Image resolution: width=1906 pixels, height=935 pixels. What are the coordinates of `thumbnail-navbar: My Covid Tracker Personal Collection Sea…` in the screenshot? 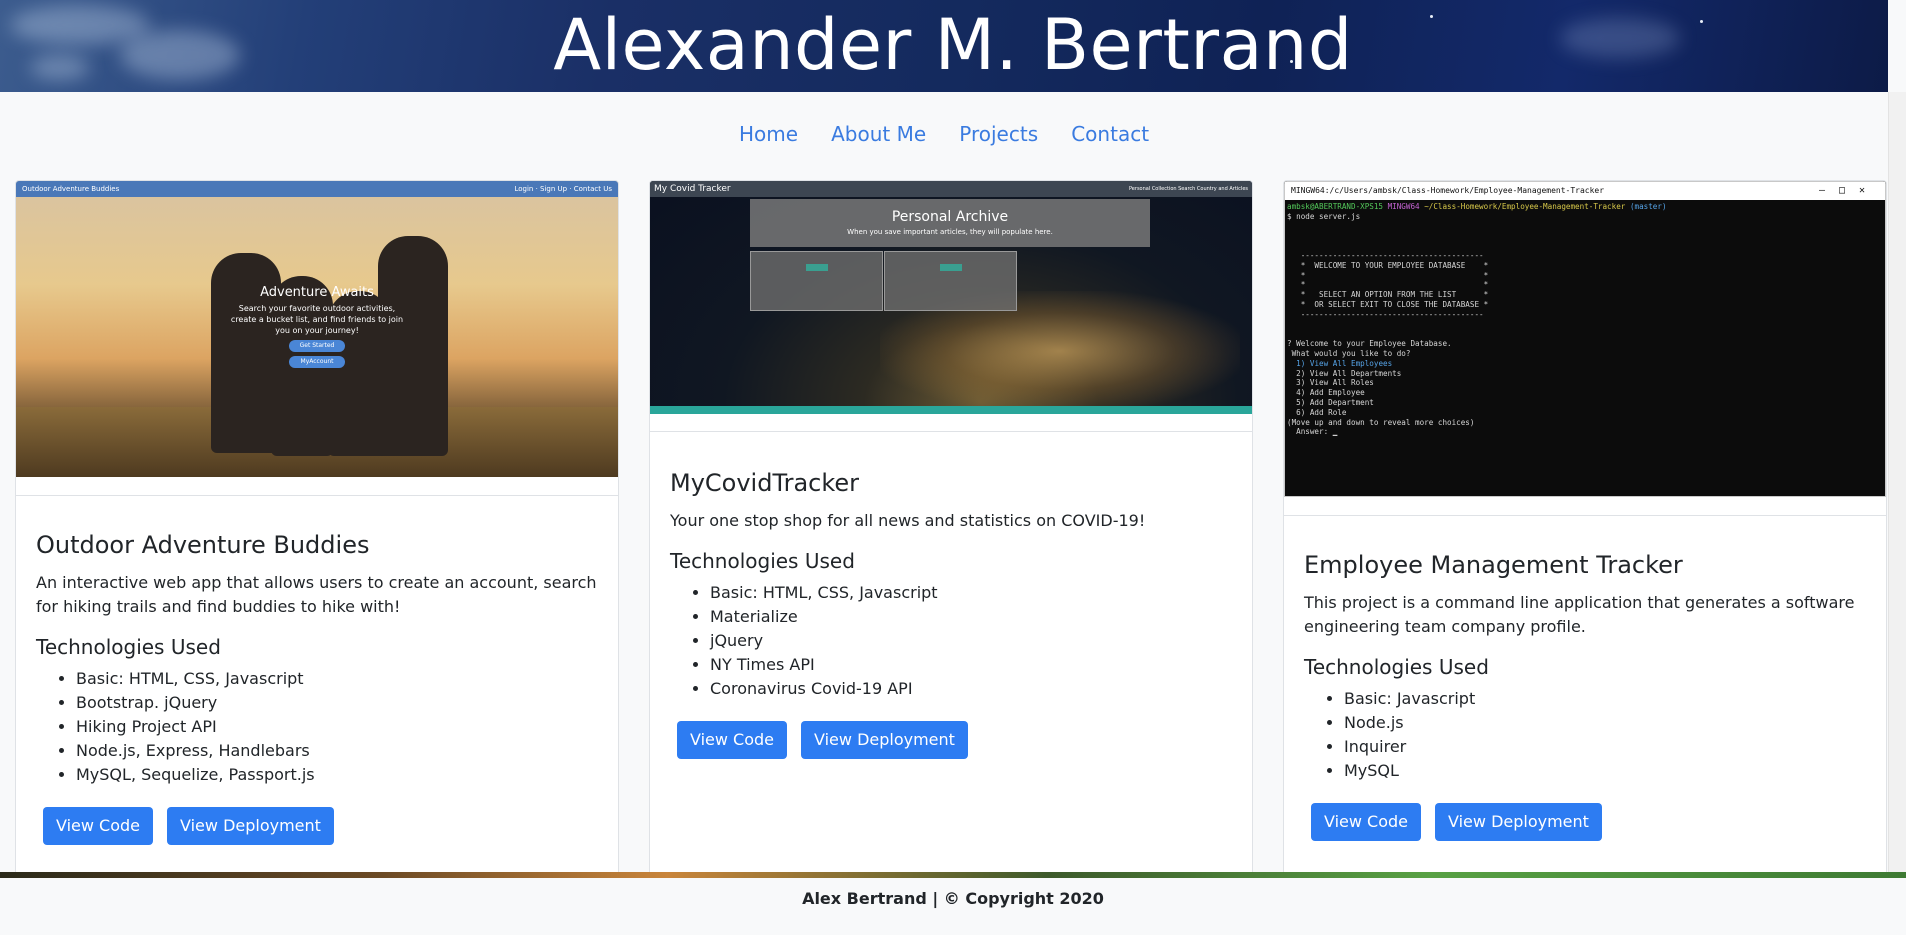 It's located at (951, 189).